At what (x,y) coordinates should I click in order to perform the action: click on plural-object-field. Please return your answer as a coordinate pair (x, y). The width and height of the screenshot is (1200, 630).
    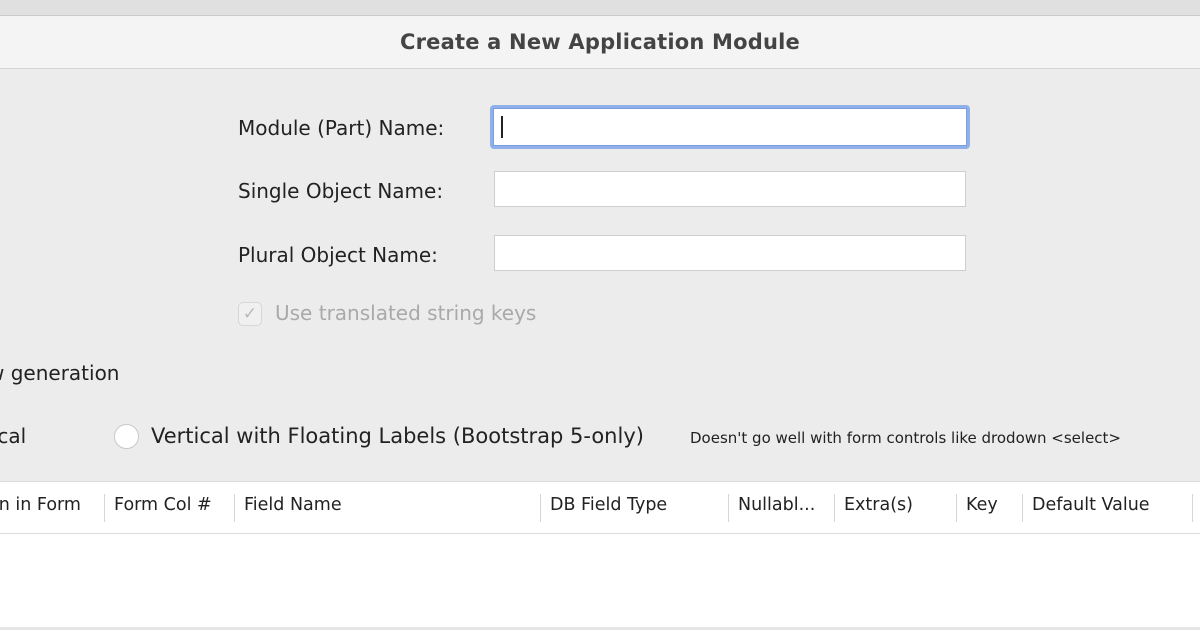
    Looking at the image, I should click on (730, 253).